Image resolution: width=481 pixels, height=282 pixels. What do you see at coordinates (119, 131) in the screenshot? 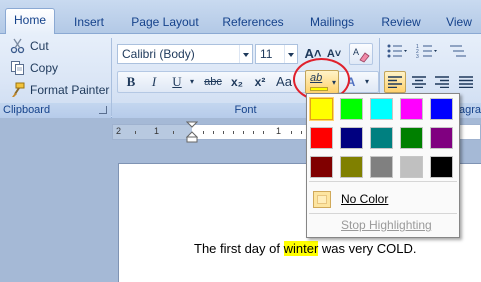
I see `ruler-label: 2` at bounding box center [119, 131].